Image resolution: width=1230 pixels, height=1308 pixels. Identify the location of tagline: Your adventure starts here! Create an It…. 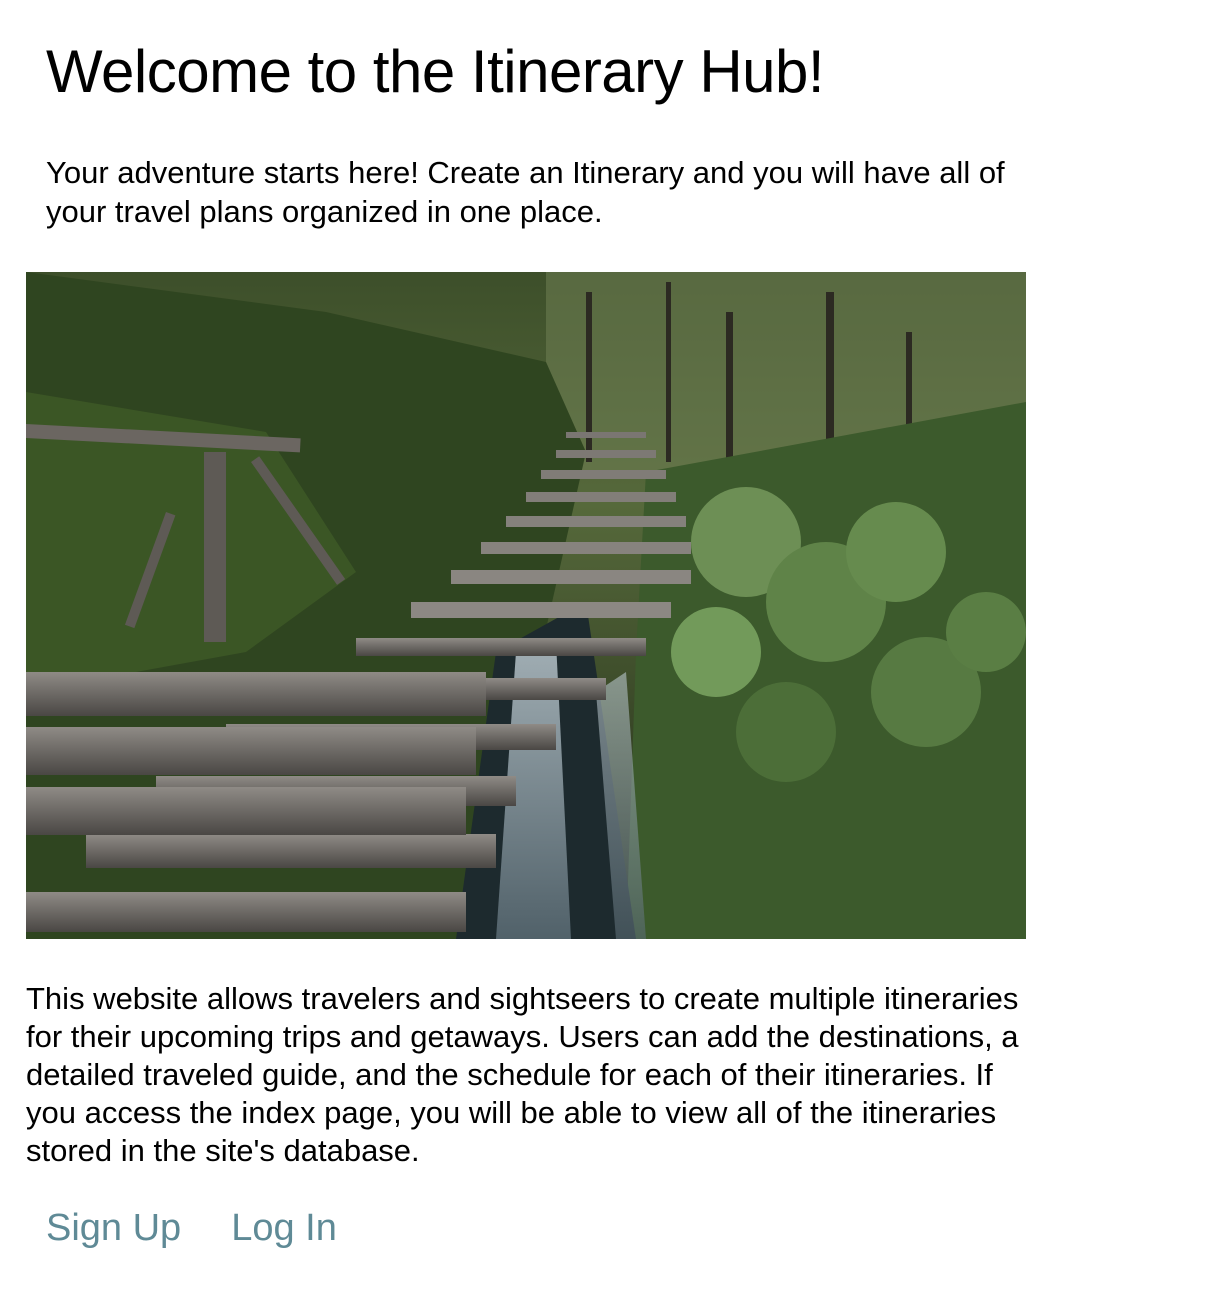
(525, 192).